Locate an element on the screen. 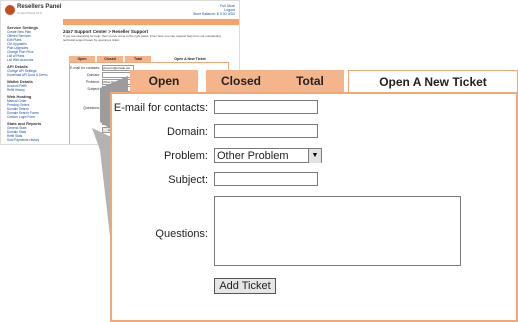  problem-select-value: Other Problem is located at coordinates (253, 156).